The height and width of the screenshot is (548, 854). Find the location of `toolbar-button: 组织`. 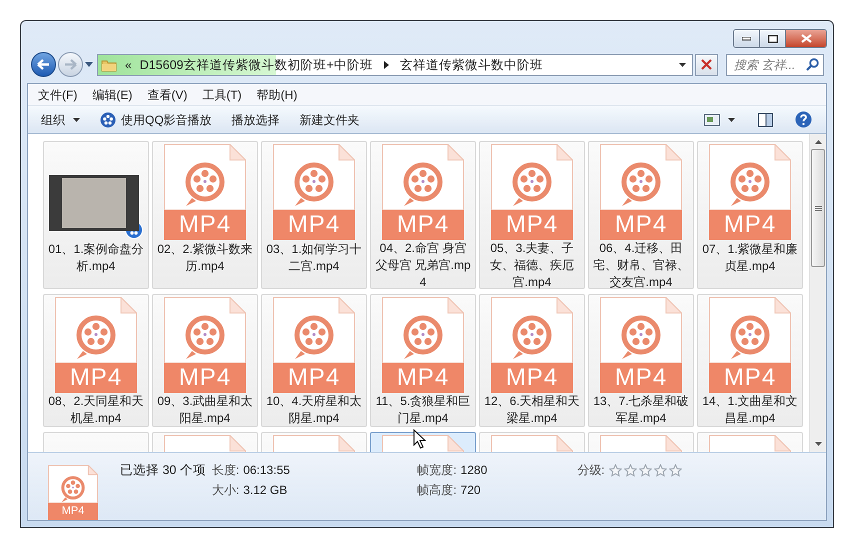

toolbar-button: 组织 is located at coordinates (60, 119).